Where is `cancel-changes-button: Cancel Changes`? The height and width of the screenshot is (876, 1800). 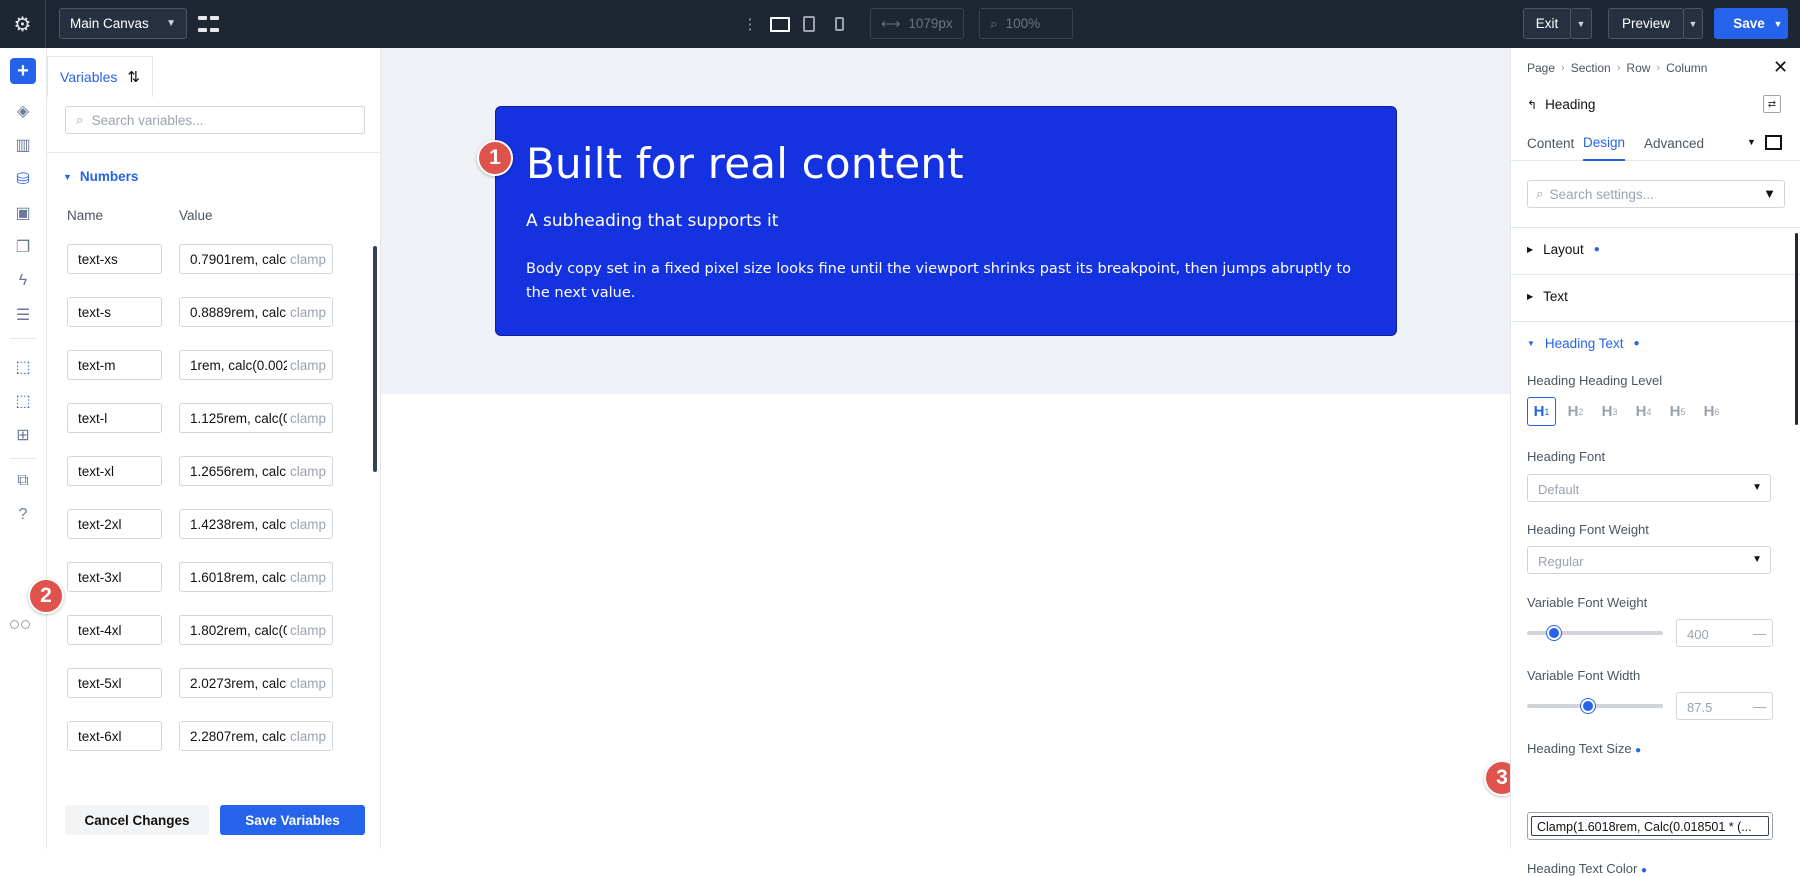
cancel-changes-button: Cancel Changes is located at coordinates (137, 820).